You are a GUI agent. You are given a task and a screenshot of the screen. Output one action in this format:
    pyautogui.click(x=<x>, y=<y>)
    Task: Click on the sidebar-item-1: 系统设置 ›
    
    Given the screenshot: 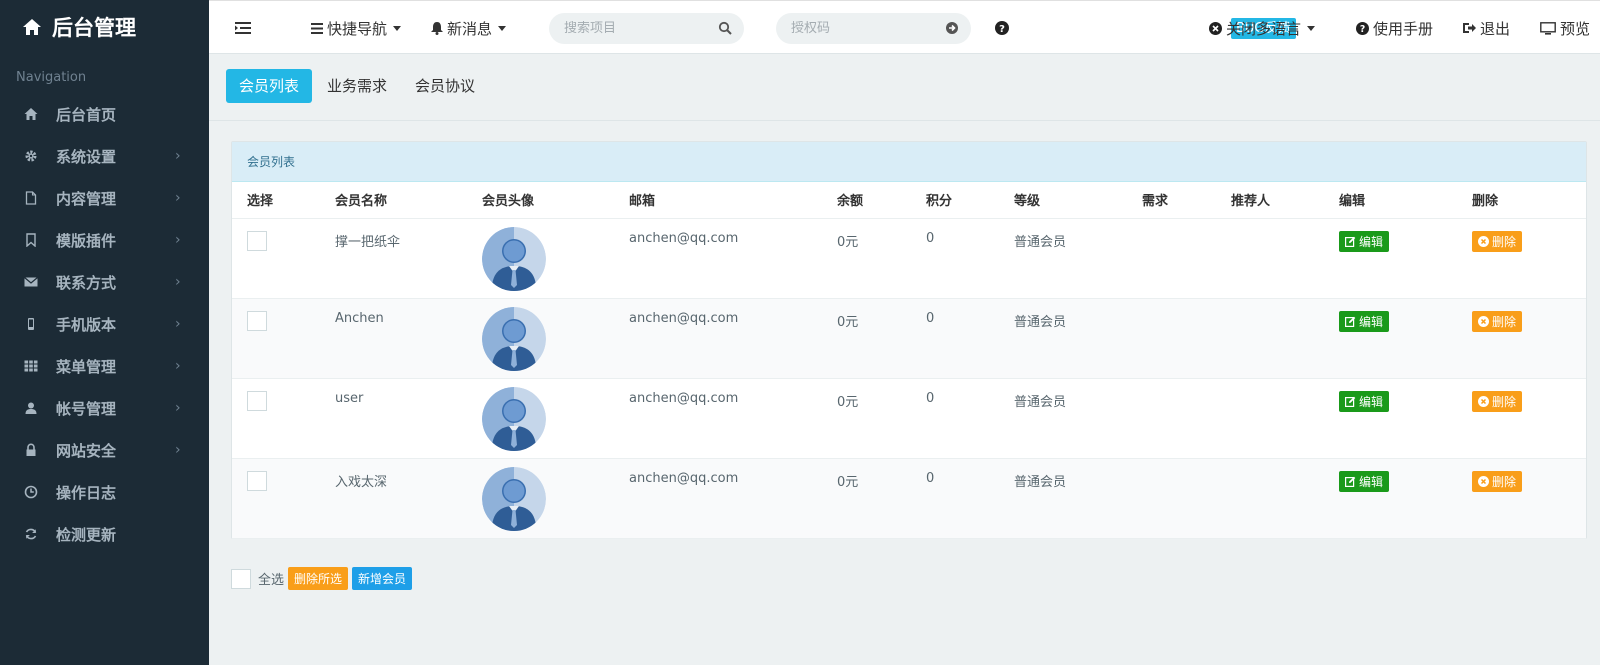 What is the action you would take?
    pyautogui.click(x=104, y=156)
    